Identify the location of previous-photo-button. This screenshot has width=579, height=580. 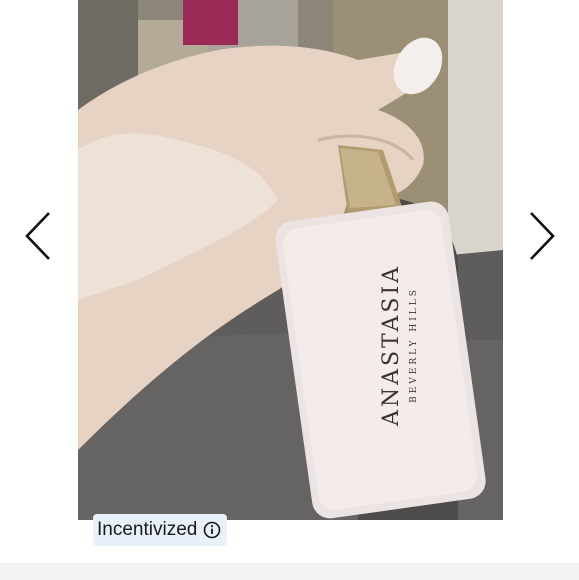
(38, 236).